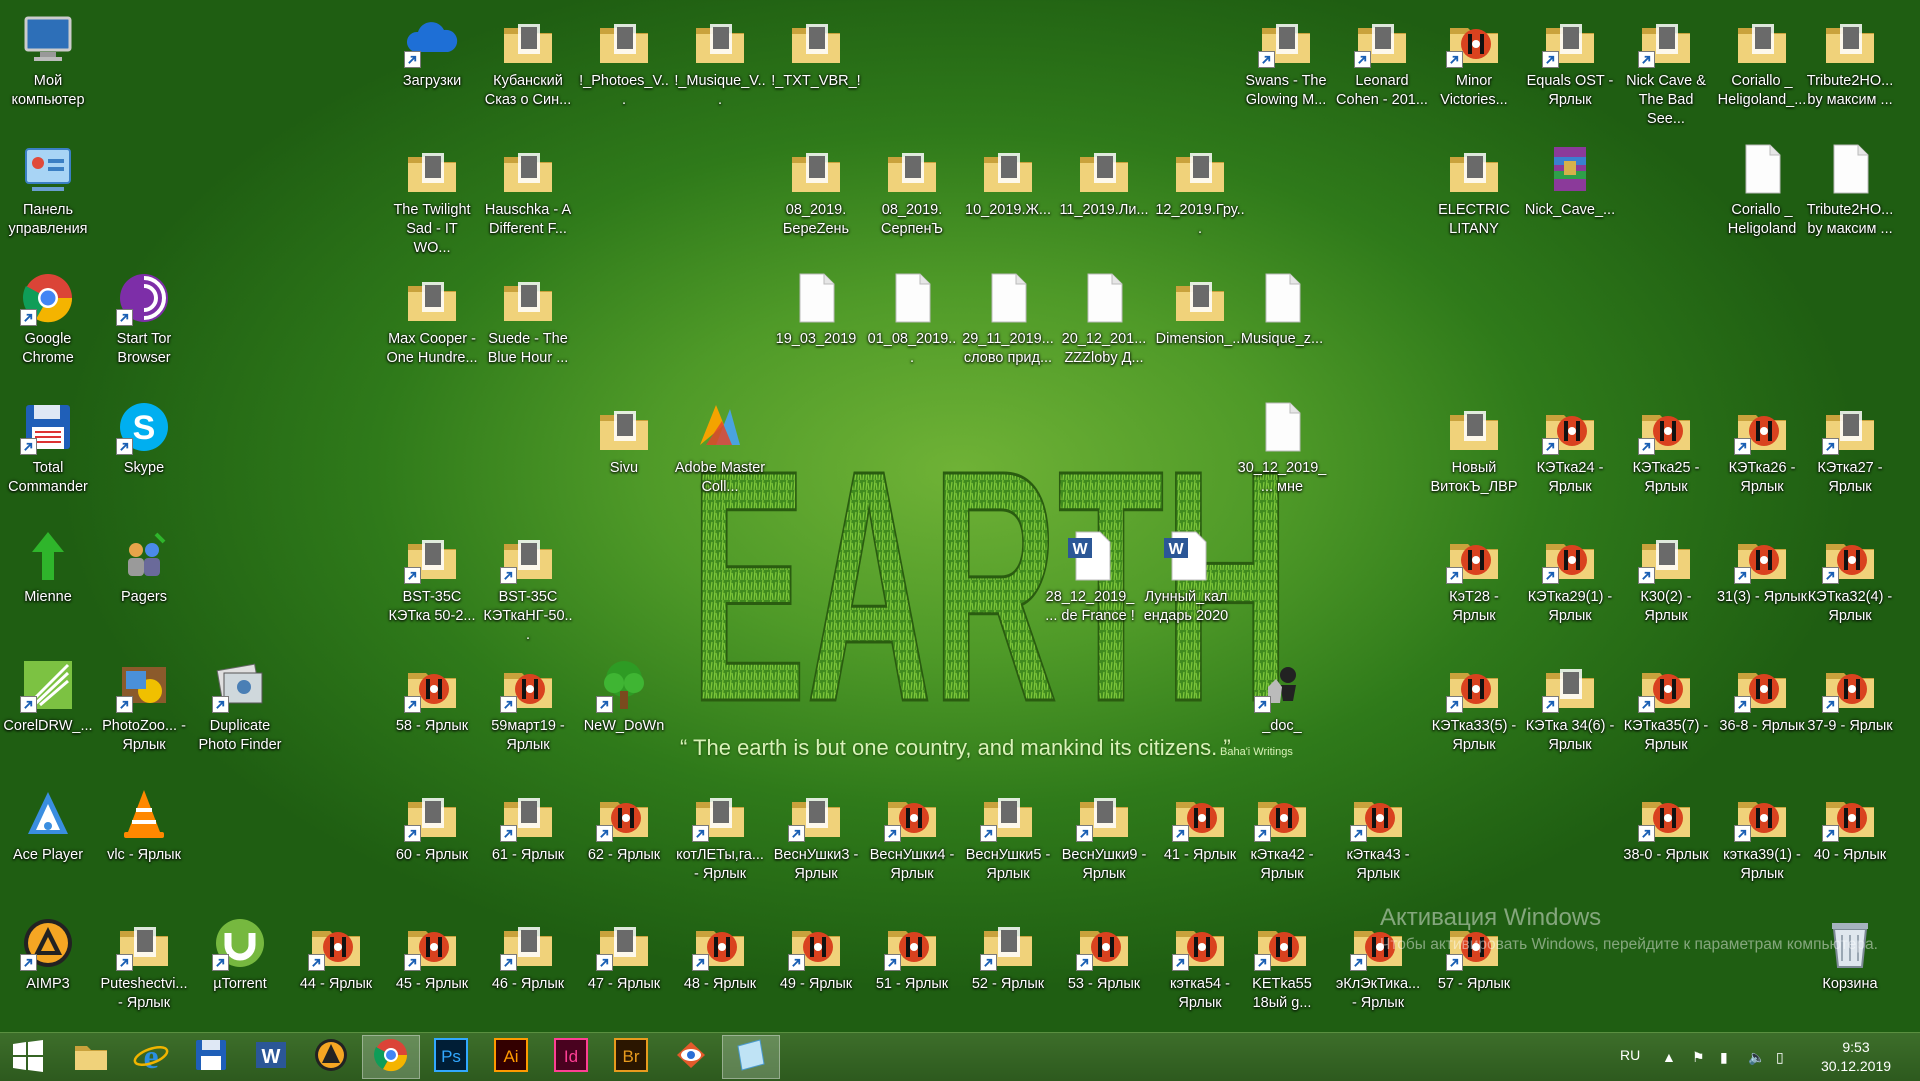  What do you see at coordinates (720, 963) in the screenshot?
I see `desktop-icon: 48 - Ярлык` at bounding box center [720, 963].